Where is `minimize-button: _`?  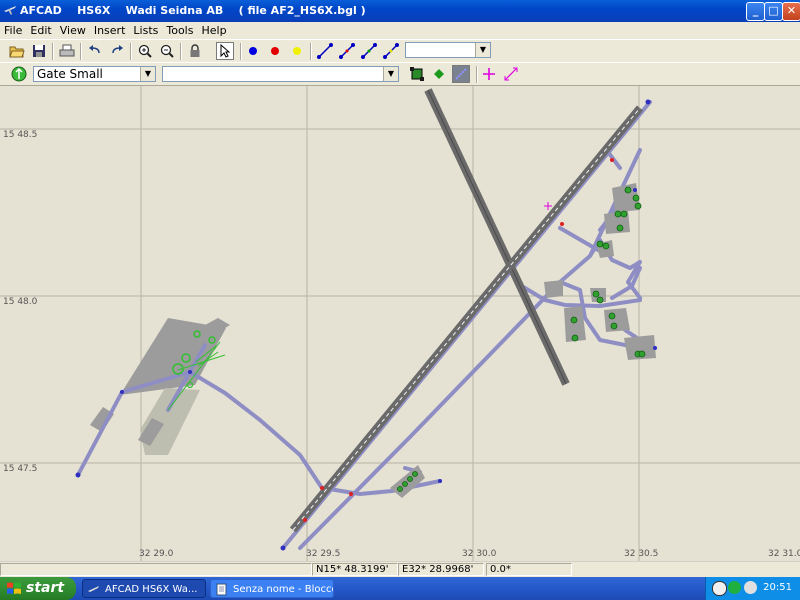 minimize-button: _ is located at coordinates (755, 11).